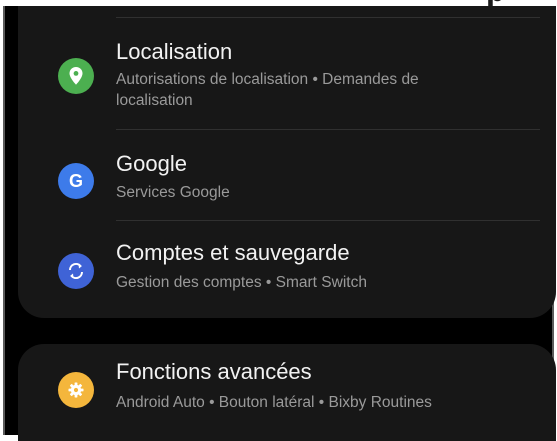 This screenshot has width=557, height=441. What do you see at coordinates (214, 371) in the screenshot?
I see `item-title: Fonctions avancées` at bounding box center [214, 371].